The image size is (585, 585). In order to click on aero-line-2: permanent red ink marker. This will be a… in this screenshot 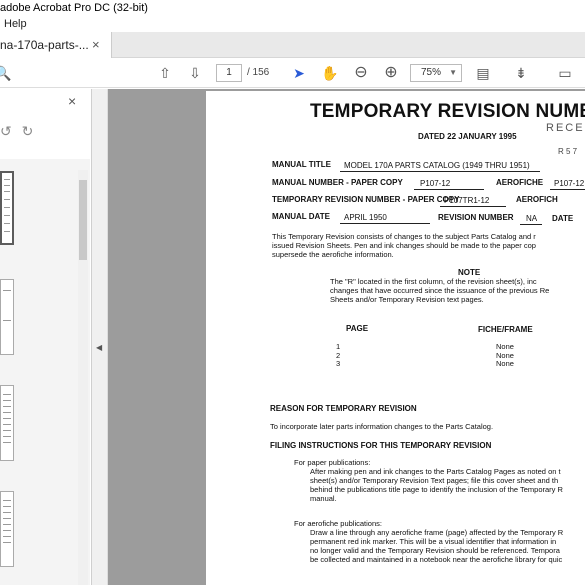, I will do `click(433, 541)`.